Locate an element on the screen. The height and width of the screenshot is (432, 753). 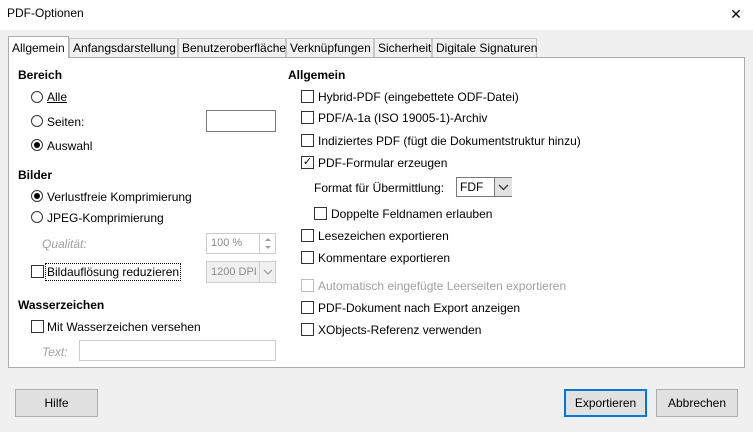
label-hybrid: Hybrid-PDF (eingebettete ODF-Datei) is located at coordinates (418, 97).